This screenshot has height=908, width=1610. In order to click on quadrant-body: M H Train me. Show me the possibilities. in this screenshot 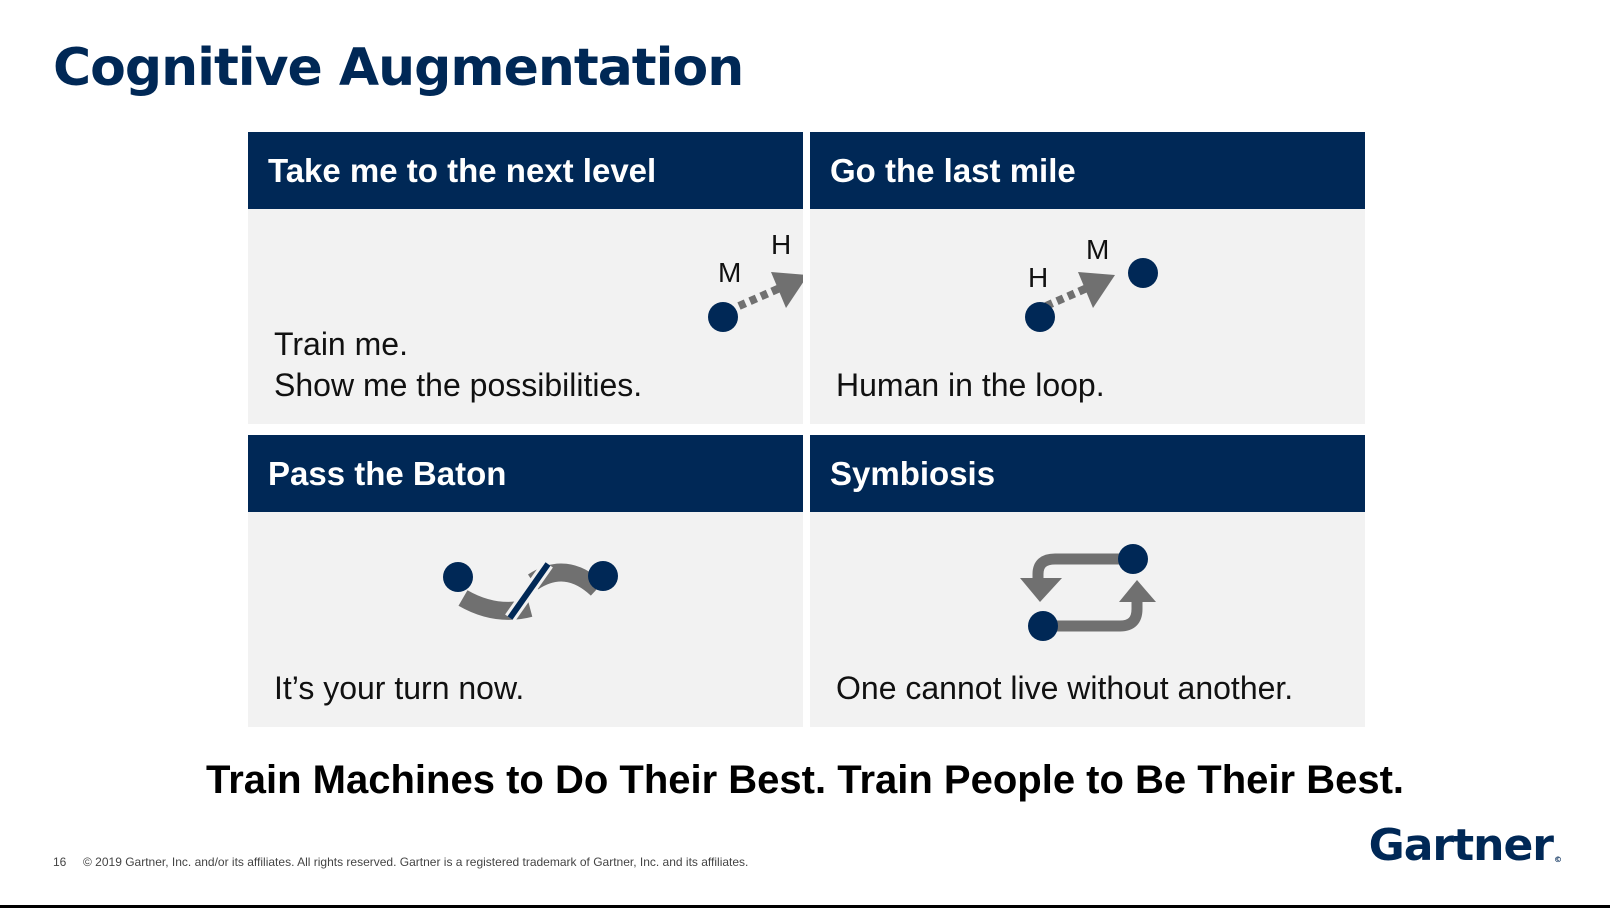, I will do `click(525, 316)`.